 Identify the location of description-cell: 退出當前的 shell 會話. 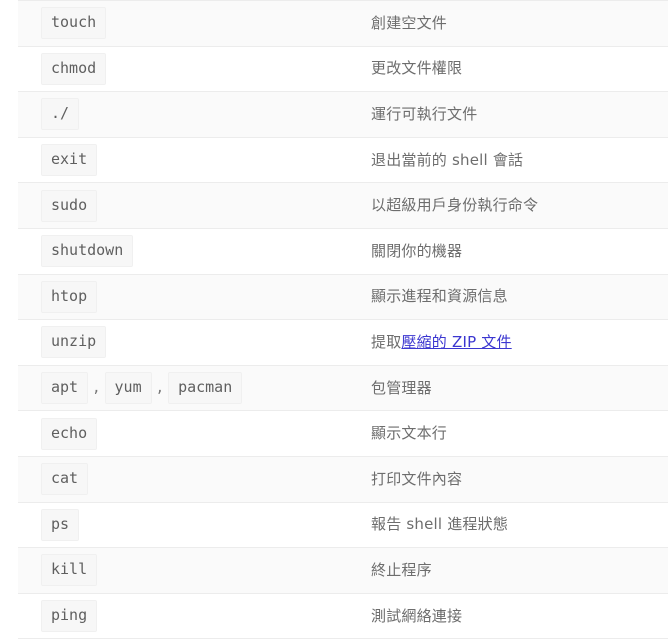
(514, 160).